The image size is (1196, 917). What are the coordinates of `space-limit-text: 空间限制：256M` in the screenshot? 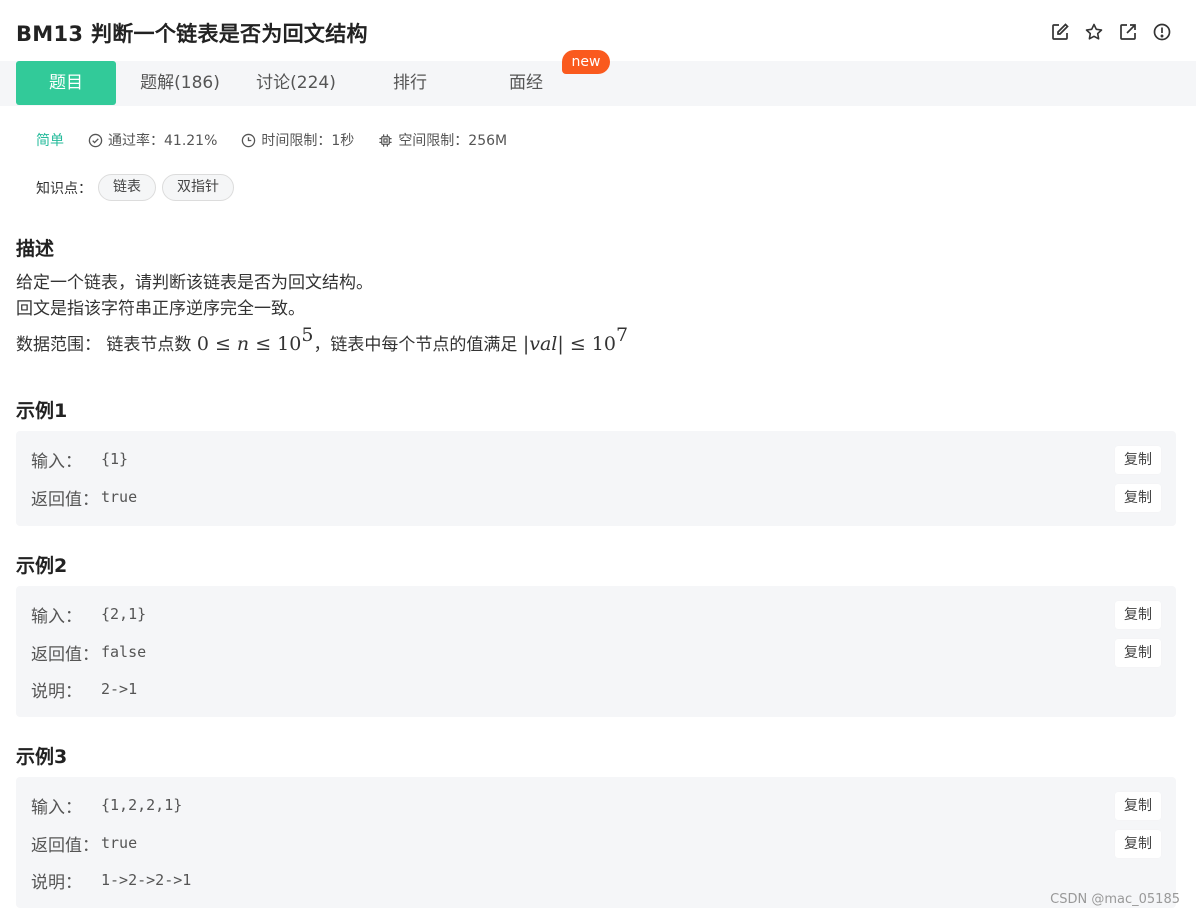 It's located at (453, 141).